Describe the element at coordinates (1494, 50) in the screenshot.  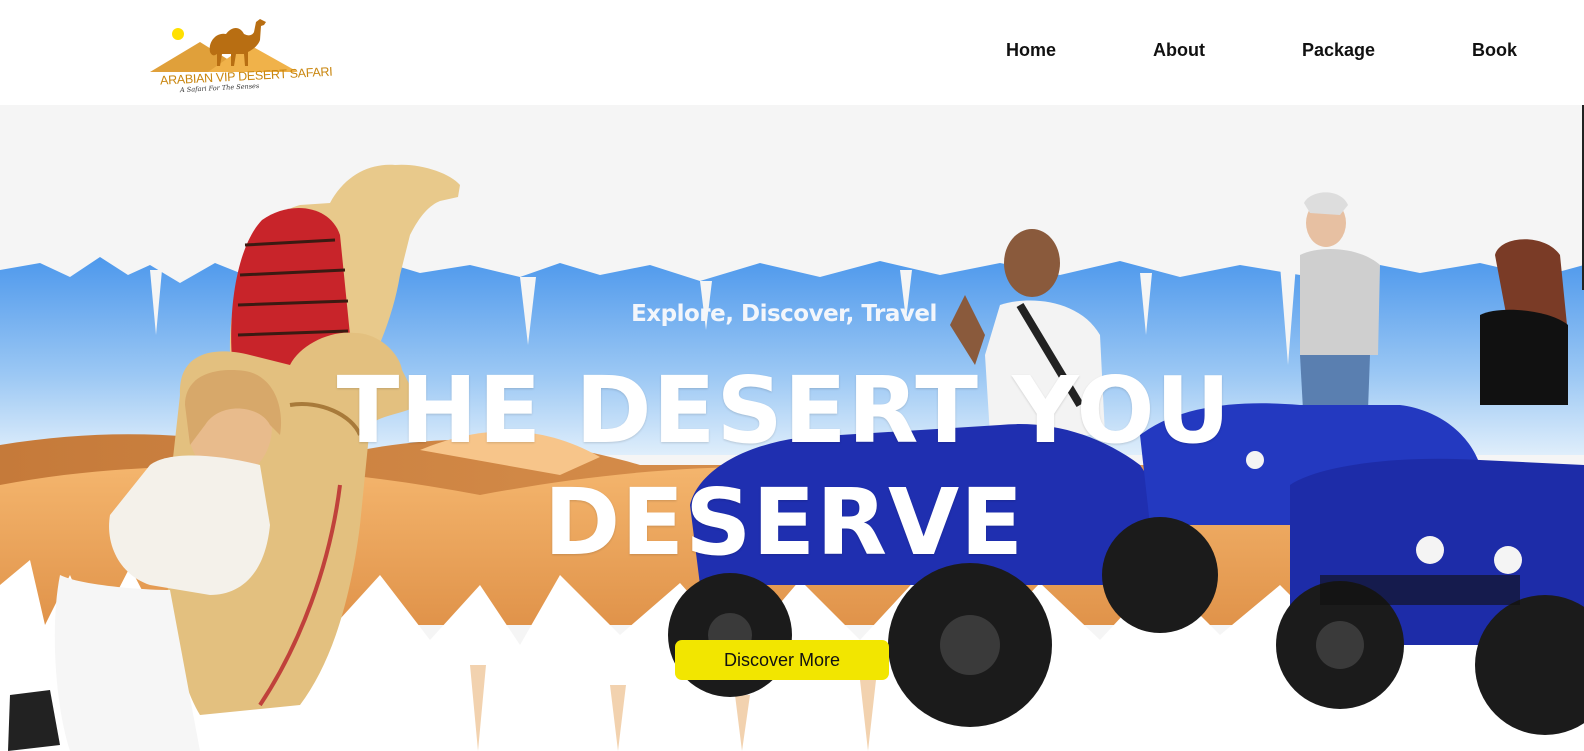
I see `nav-book-link: Book` at that location.